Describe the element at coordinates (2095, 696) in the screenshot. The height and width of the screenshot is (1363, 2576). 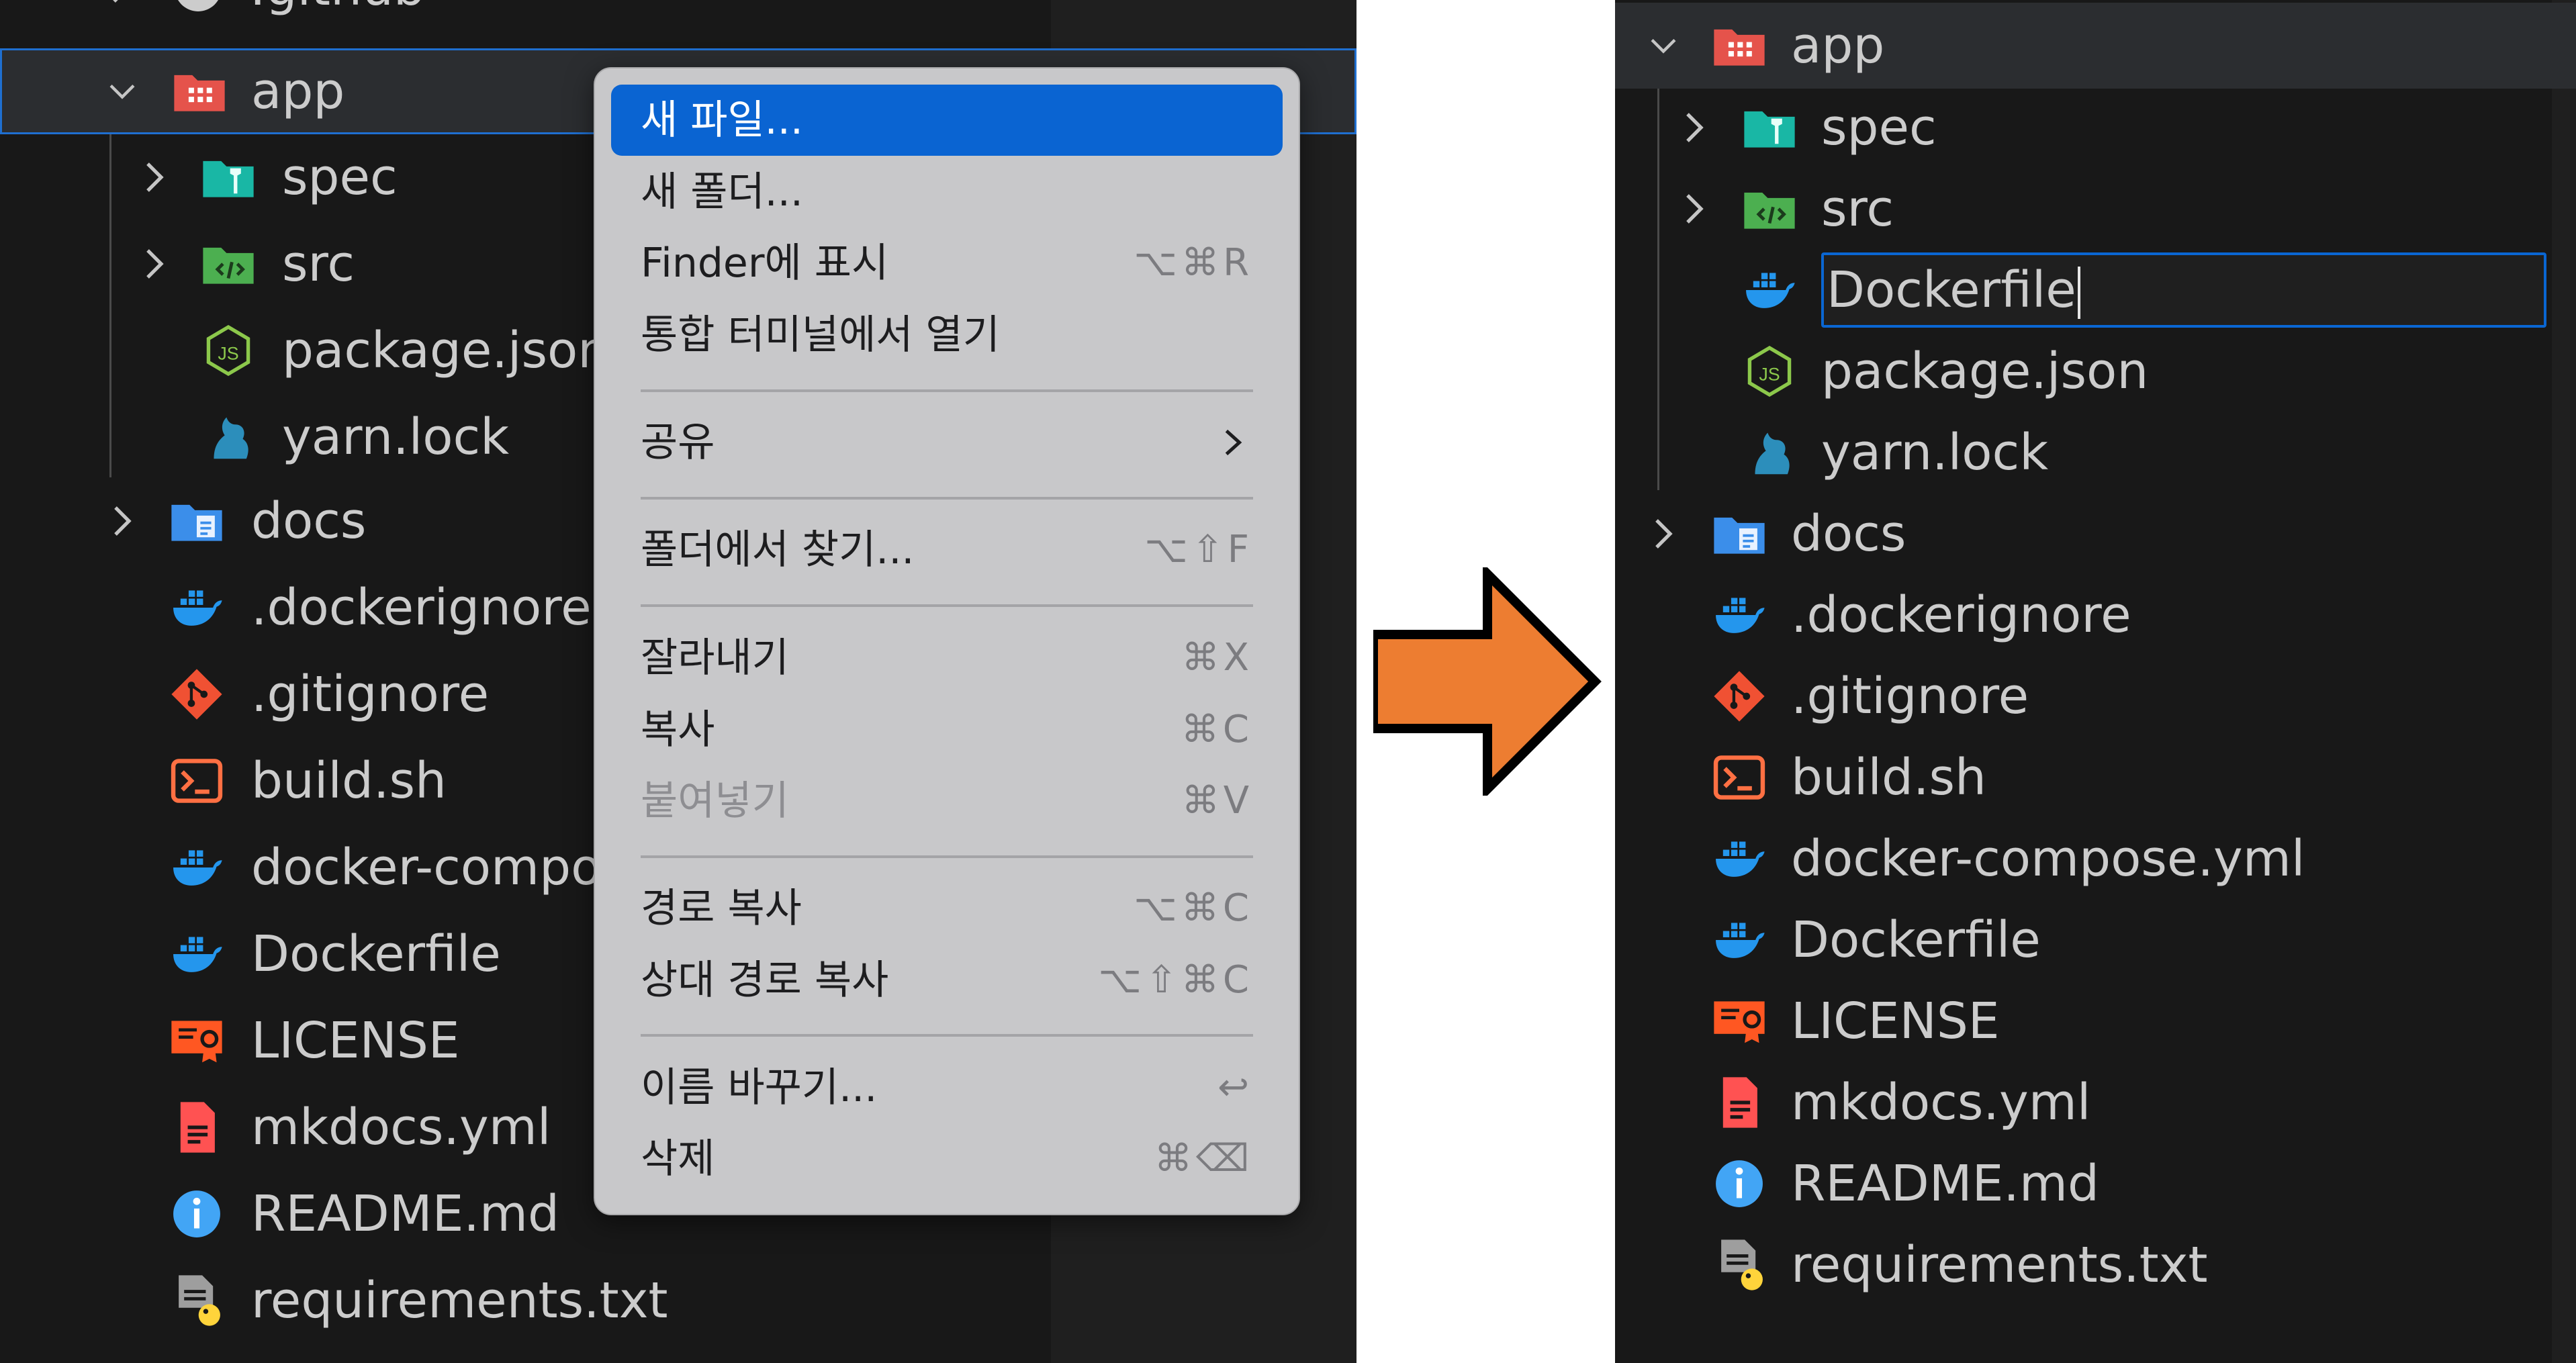
I see `tree-row: .gitignore` at that location.